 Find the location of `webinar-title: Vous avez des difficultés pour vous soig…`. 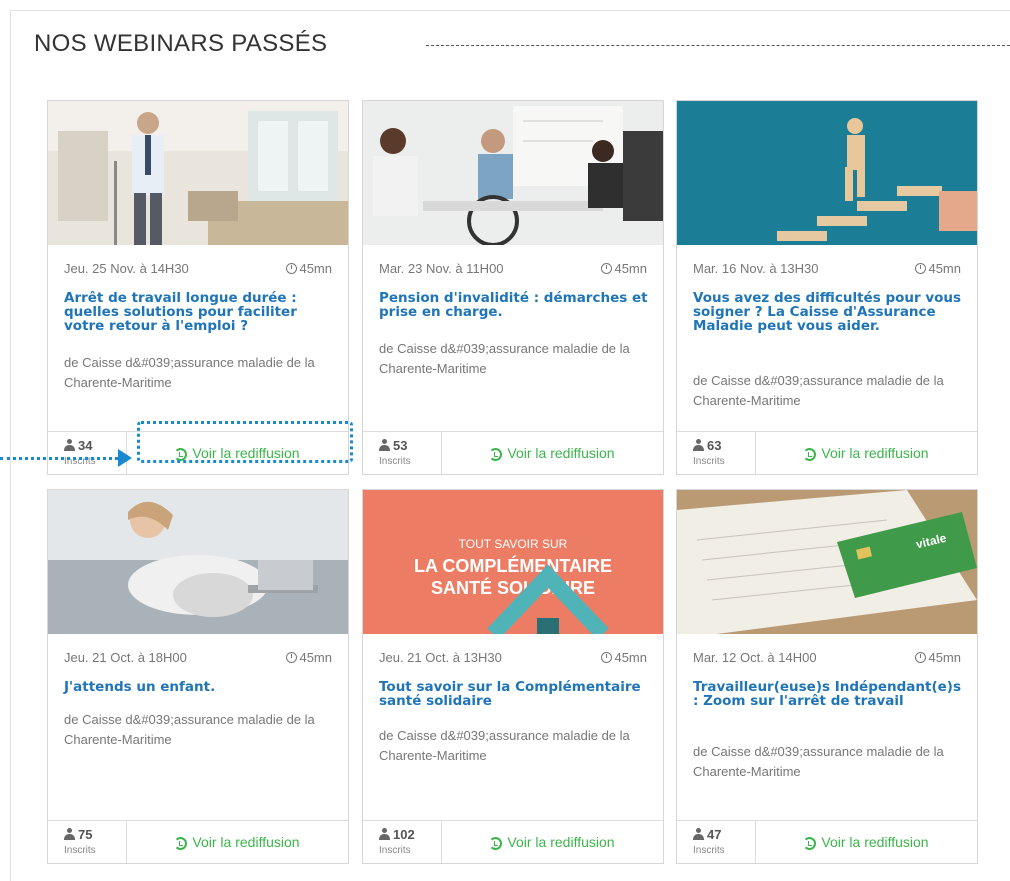

webinar-title: Vous avez des difficultés pour vous soig… is located at coordinates (828, 312).